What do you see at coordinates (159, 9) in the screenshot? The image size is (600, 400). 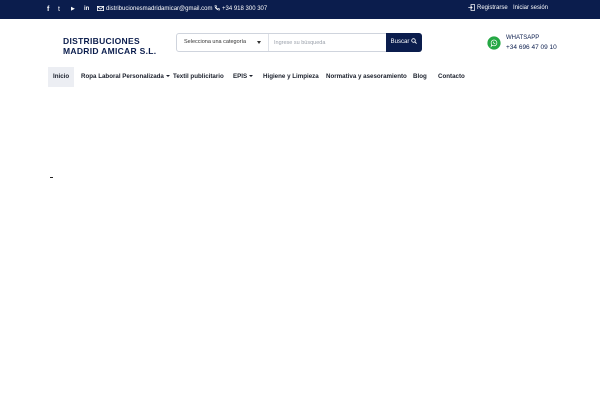 I see `email-text: distribucionesmadridamicar@gmail.com` at bounding box center [159, 9].